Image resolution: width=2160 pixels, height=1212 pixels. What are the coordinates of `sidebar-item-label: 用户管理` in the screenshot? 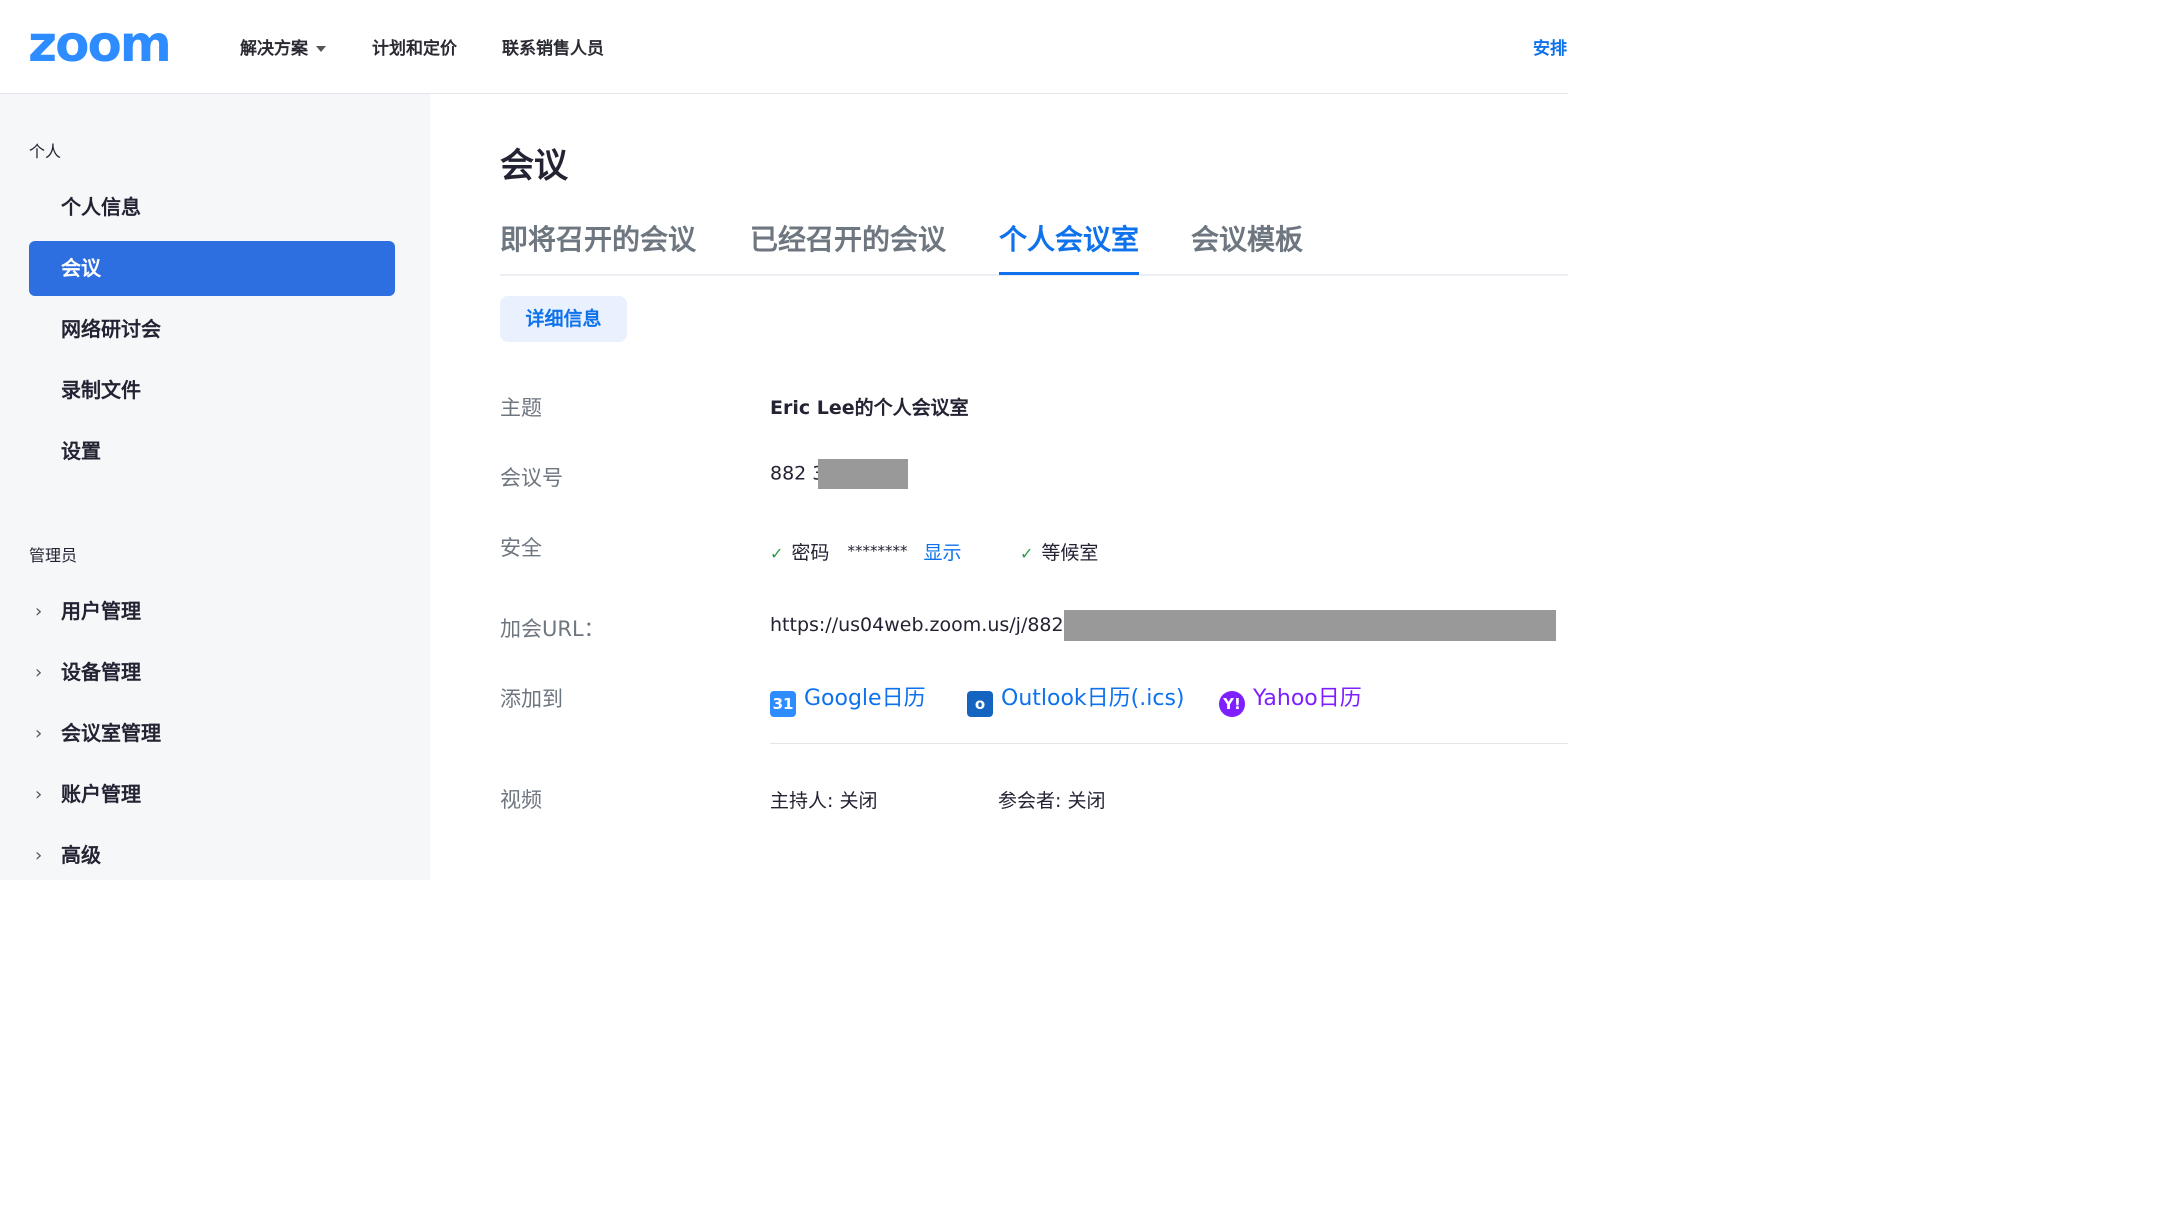 It's located at (101, 611).